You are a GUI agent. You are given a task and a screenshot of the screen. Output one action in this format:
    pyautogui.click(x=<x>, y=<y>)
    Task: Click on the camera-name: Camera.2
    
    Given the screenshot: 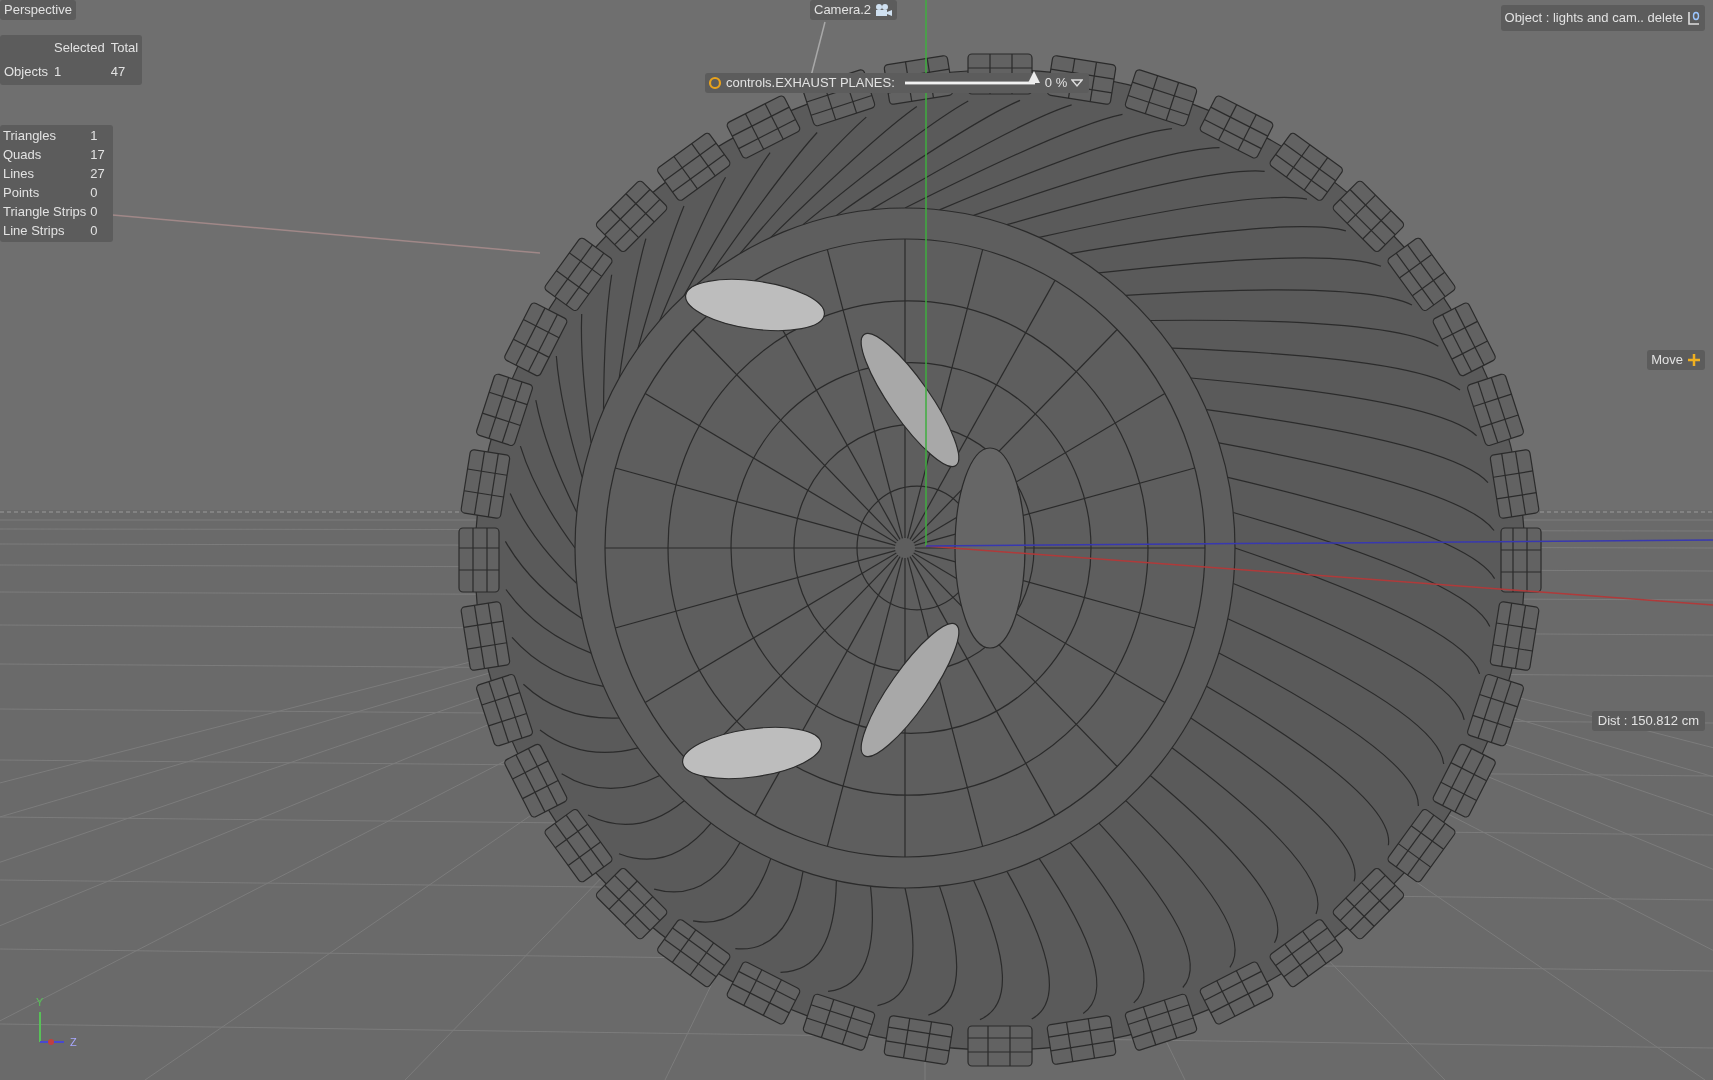 What is the action you would take?
    pyautogui.click(x=843, y=10)
    